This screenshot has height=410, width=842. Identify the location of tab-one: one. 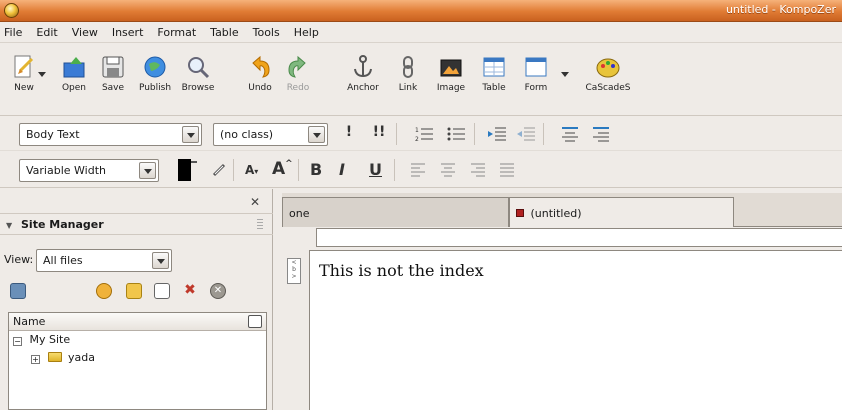
(395, 212).